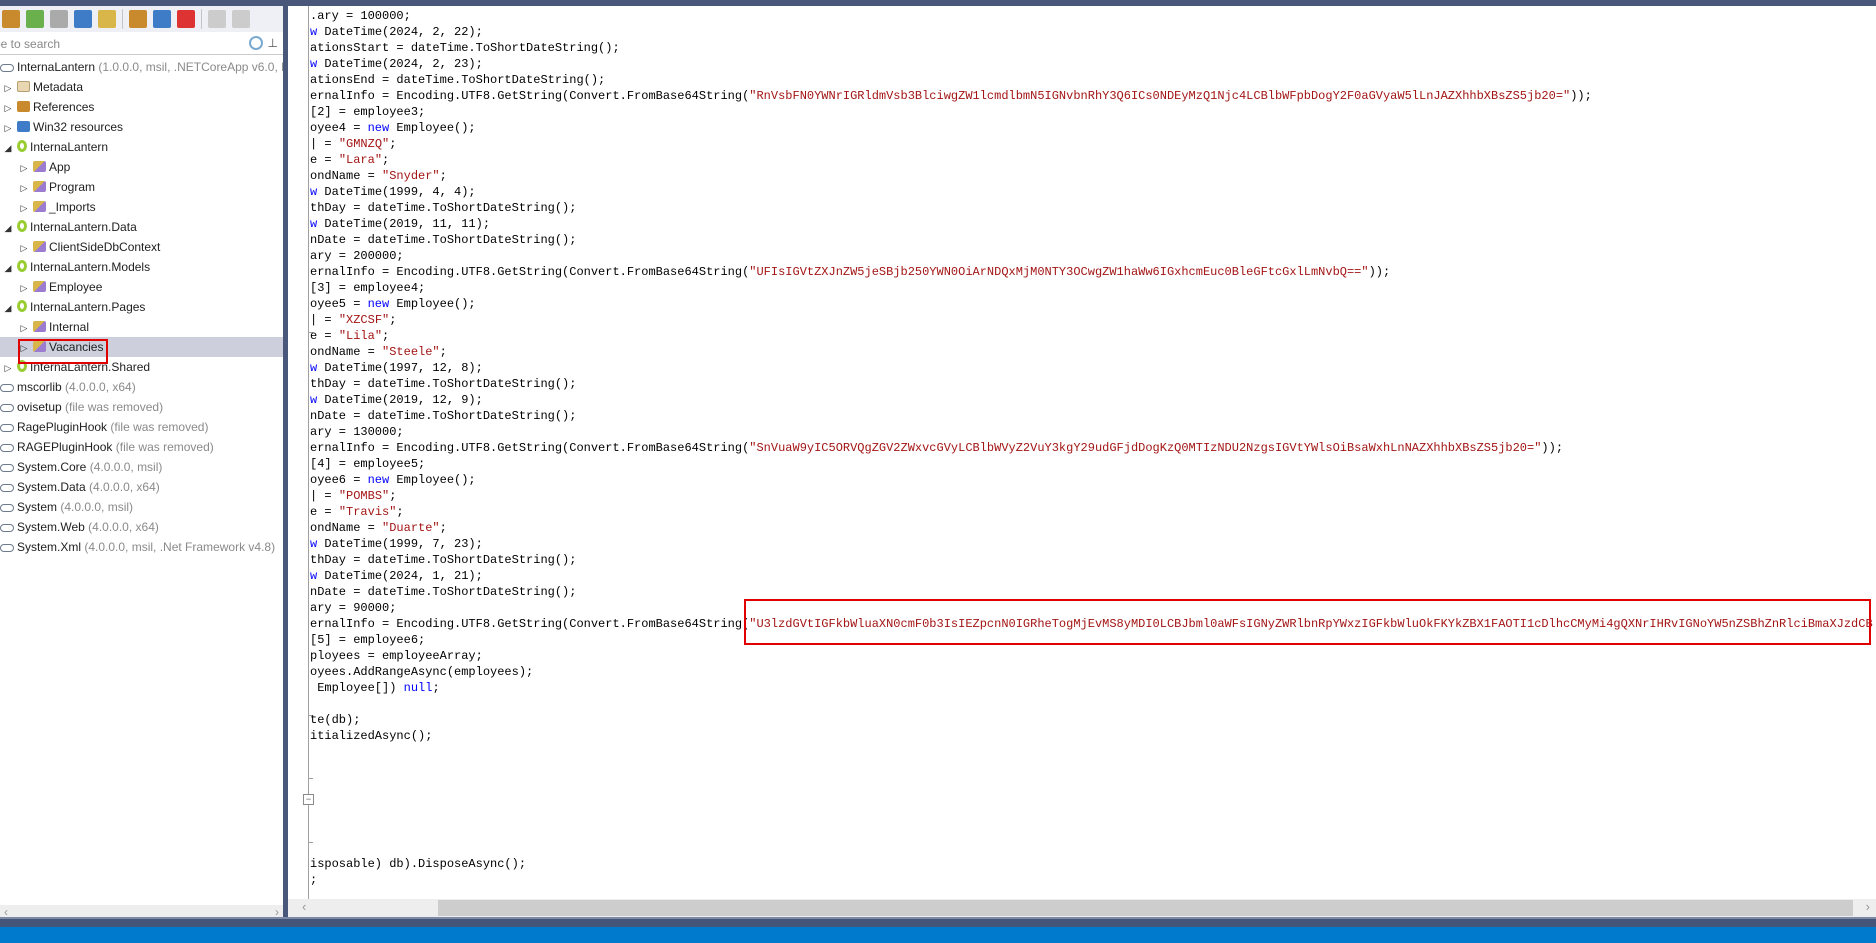 This screenshot has height=943, width=1876. I want to click on search-box: pe to search ⊥, so click(141, 44).